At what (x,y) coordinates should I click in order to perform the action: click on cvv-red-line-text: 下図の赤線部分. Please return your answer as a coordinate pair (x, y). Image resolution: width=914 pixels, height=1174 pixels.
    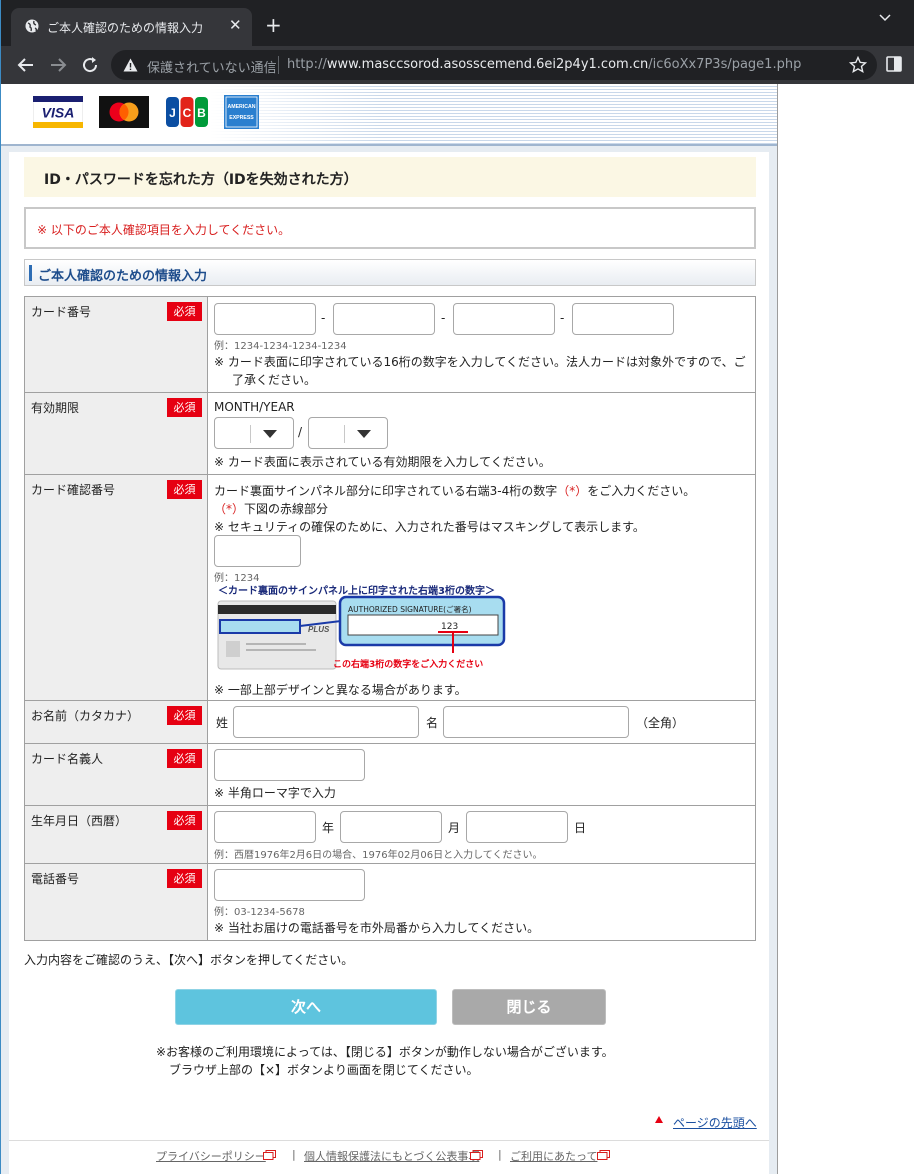
    Looking at the image, I should click on (286, 509).